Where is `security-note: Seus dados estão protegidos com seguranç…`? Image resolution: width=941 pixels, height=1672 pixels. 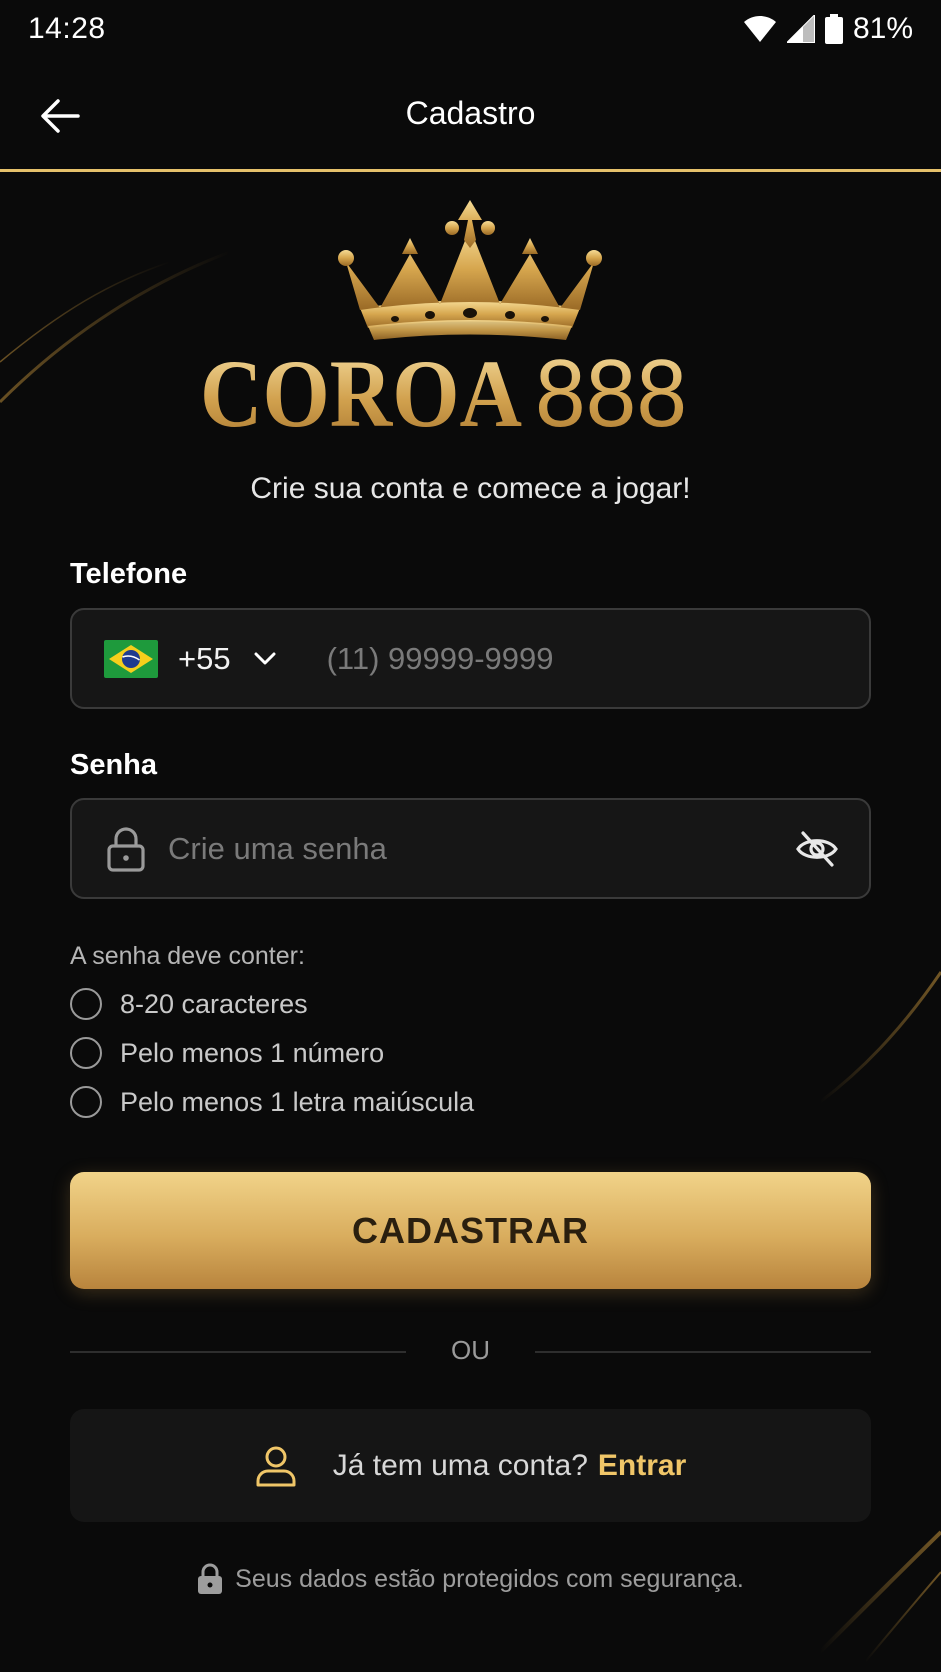
security-note: Seus dados estão protegidos com seguranç… is located at coordinates (470, 1579).